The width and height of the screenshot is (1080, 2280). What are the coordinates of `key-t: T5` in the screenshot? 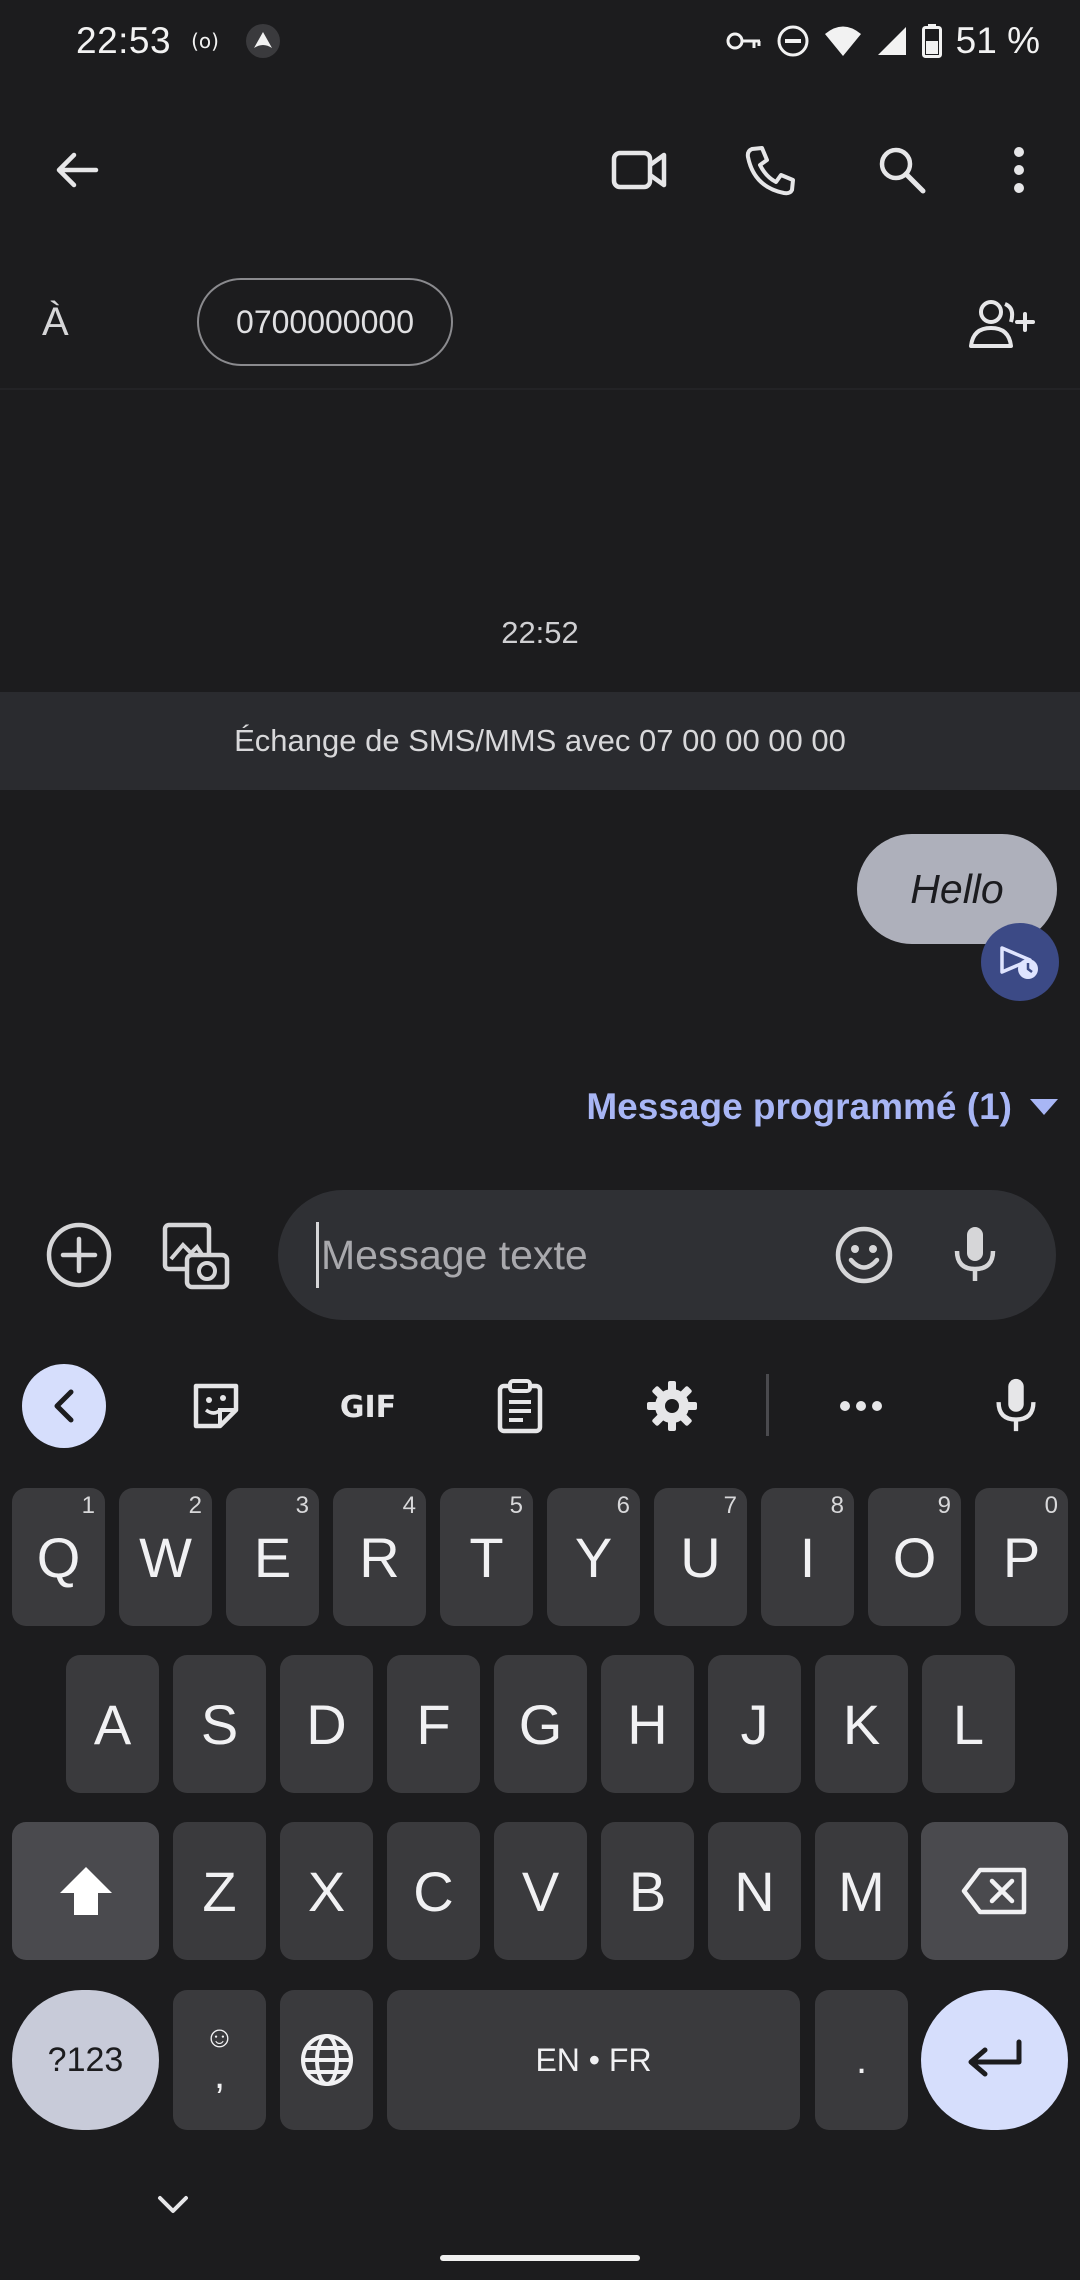 It's located at (486, 1557).